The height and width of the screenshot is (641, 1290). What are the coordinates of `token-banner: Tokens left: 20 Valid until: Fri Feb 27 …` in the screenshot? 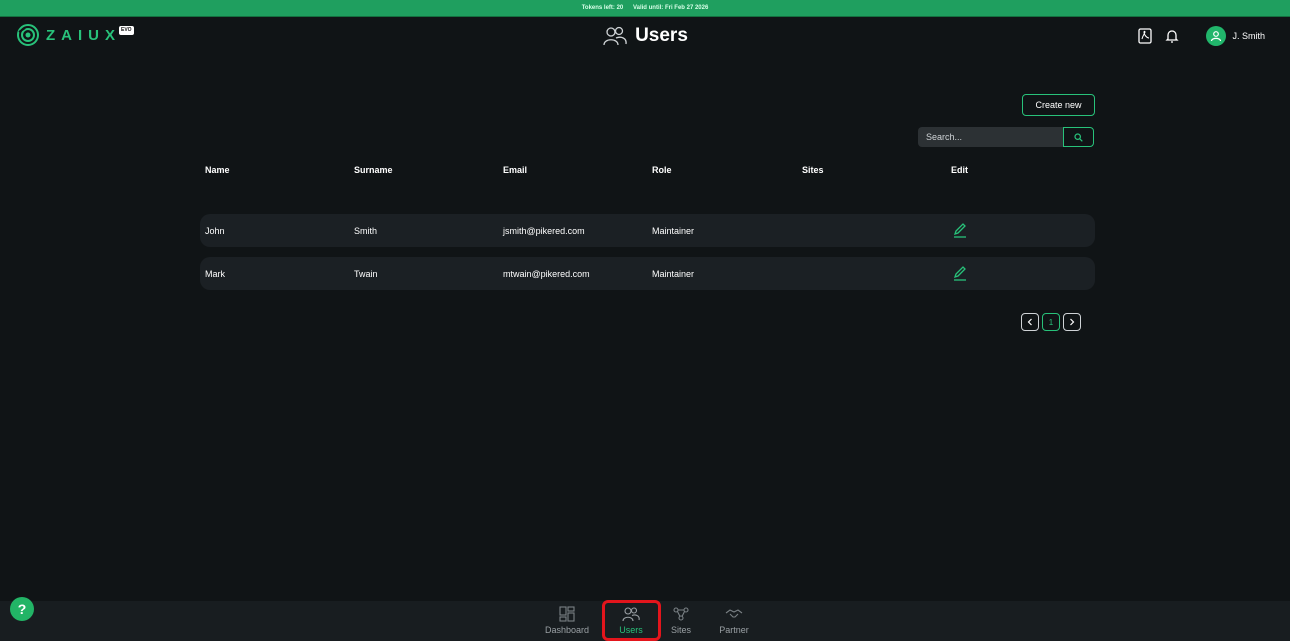 It's located at (645, 8).